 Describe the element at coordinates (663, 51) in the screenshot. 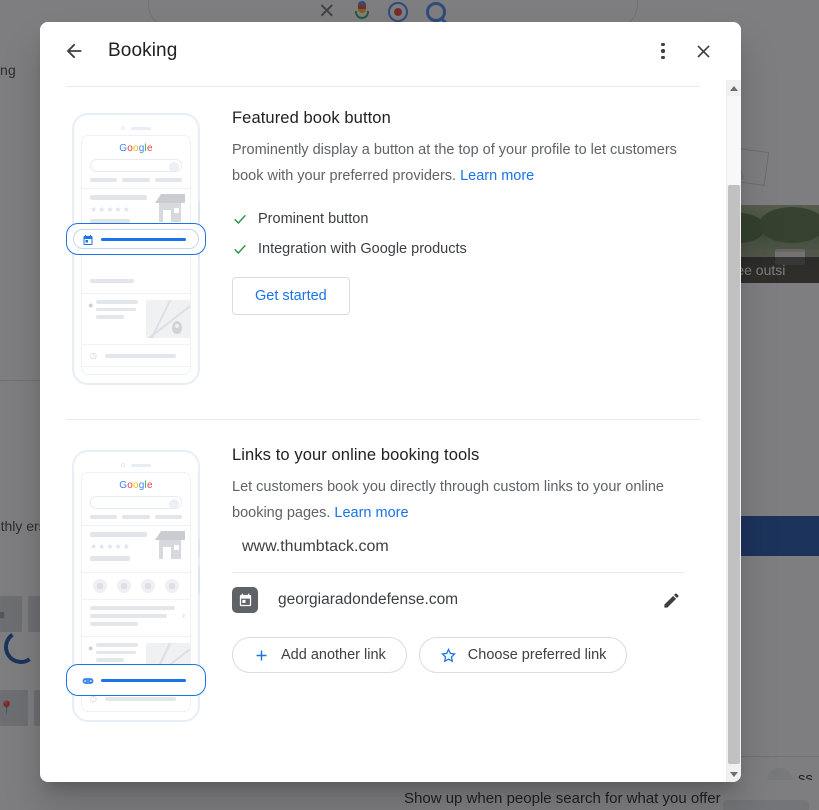

I see `more-vert-icon` at that location.